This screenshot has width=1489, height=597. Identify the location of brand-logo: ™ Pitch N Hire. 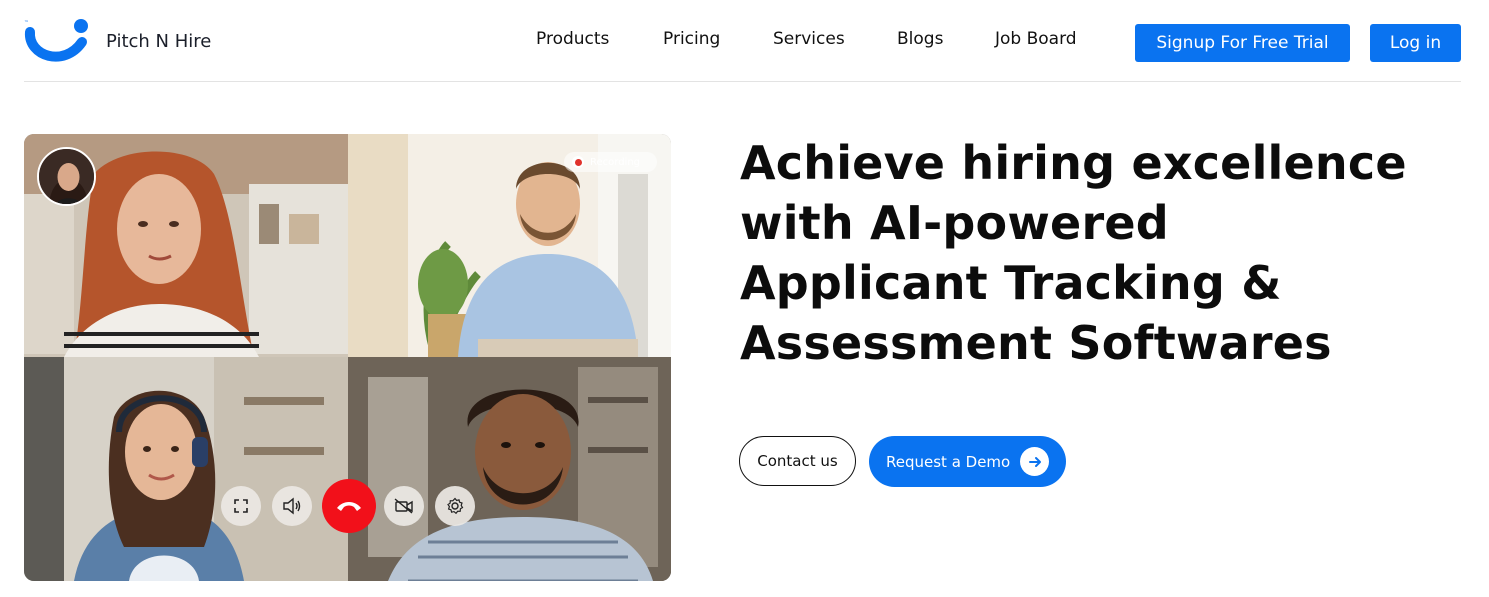
(117, 41).